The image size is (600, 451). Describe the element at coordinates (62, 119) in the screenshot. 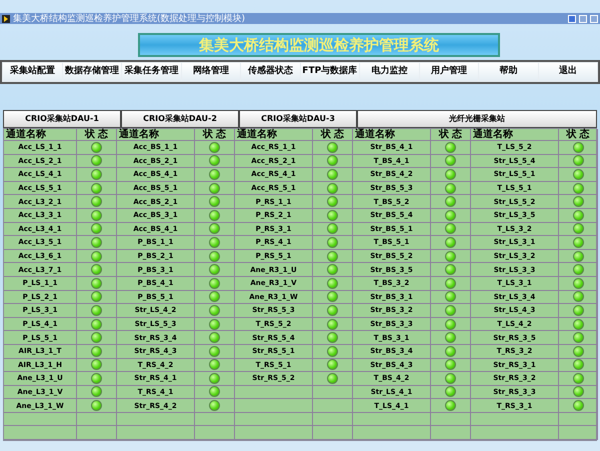

I see `station-tab: CRIO采集站DAU-1` at that location.